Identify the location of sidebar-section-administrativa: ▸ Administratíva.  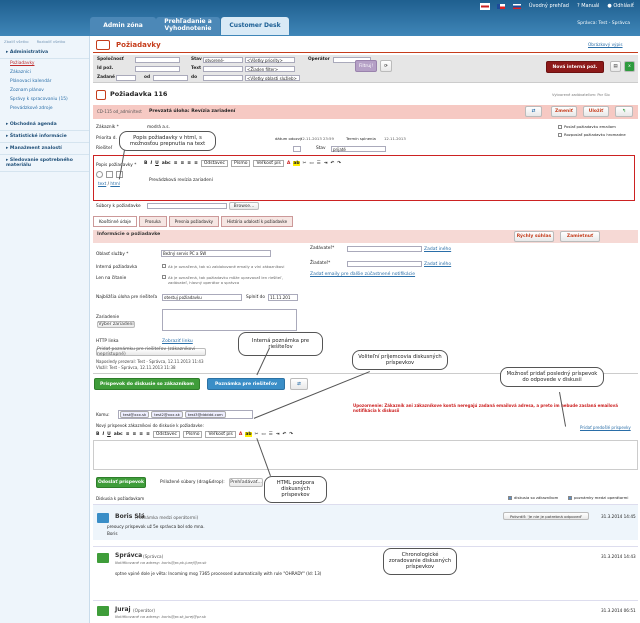
(44, 53).